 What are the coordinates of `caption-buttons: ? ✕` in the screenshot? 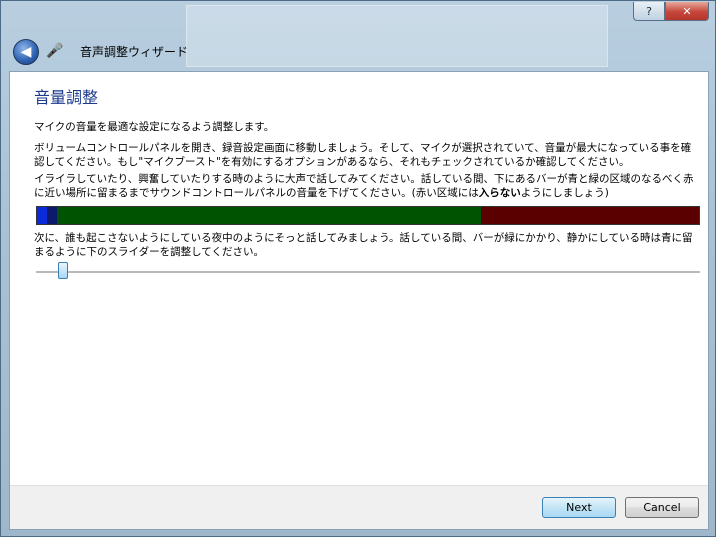 It's located at (671, 11).